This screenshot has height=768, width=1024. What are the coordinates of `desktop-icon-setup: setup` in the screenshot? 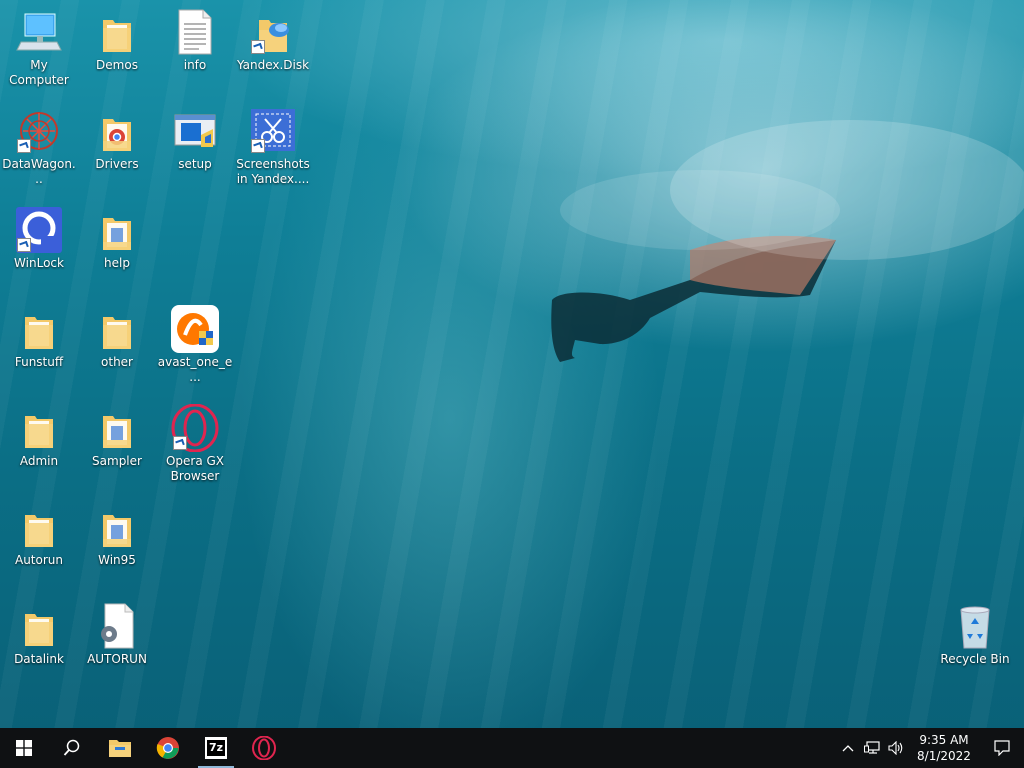 It's located at (195, 139).